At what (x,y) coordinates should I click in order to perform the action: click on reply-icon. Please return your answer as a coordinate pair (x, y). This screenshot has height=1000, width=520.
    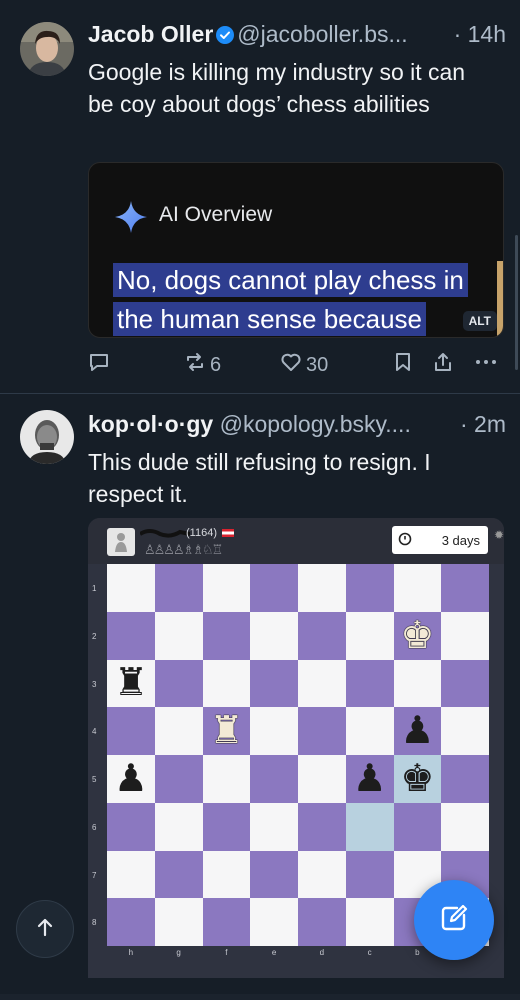
    Looking at the image, I should click on (99, 365).